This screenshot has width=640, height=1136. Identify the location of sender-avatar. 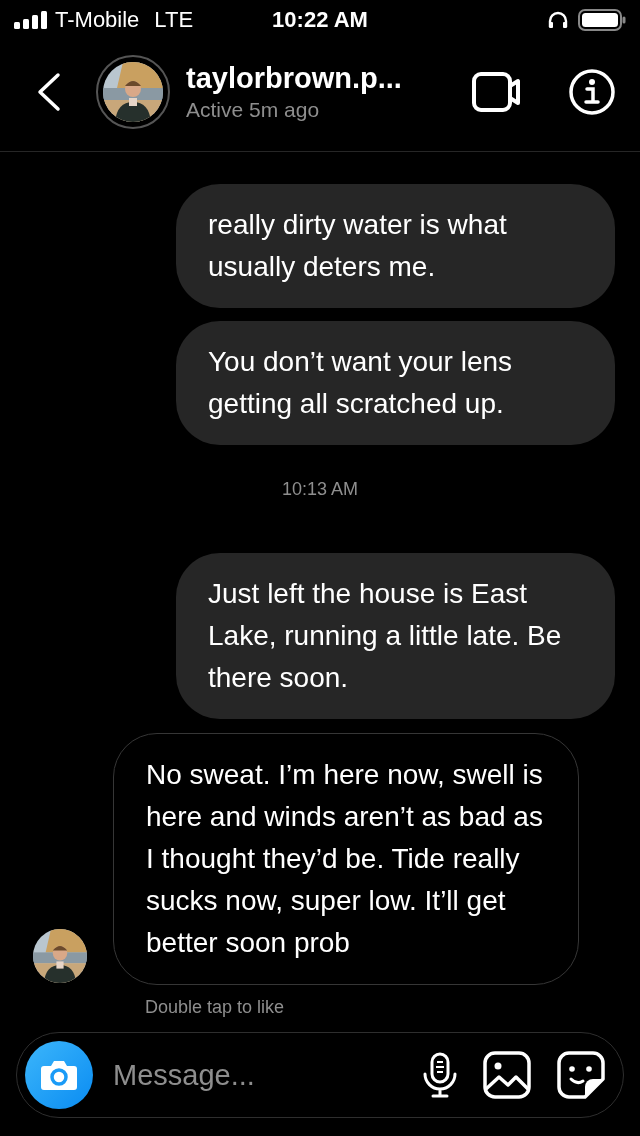
(60, 956).